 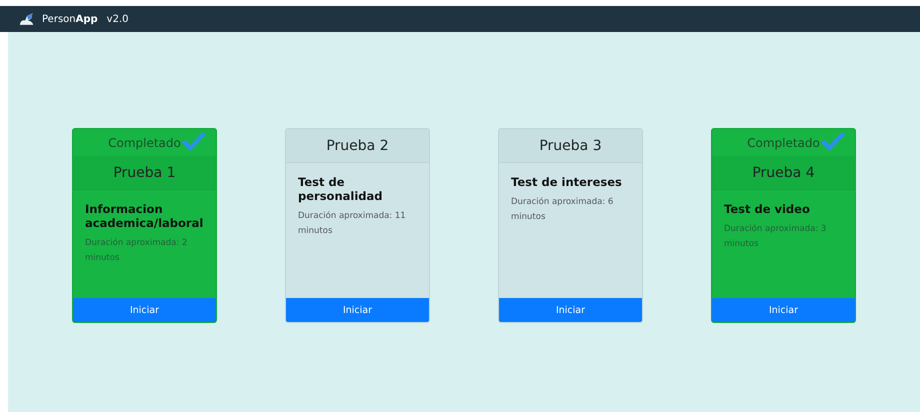 What do you see at coordinates (341, 189) in the screenshot?
I see `test-name: Test de personalidad` at bounding box center [341, 189].